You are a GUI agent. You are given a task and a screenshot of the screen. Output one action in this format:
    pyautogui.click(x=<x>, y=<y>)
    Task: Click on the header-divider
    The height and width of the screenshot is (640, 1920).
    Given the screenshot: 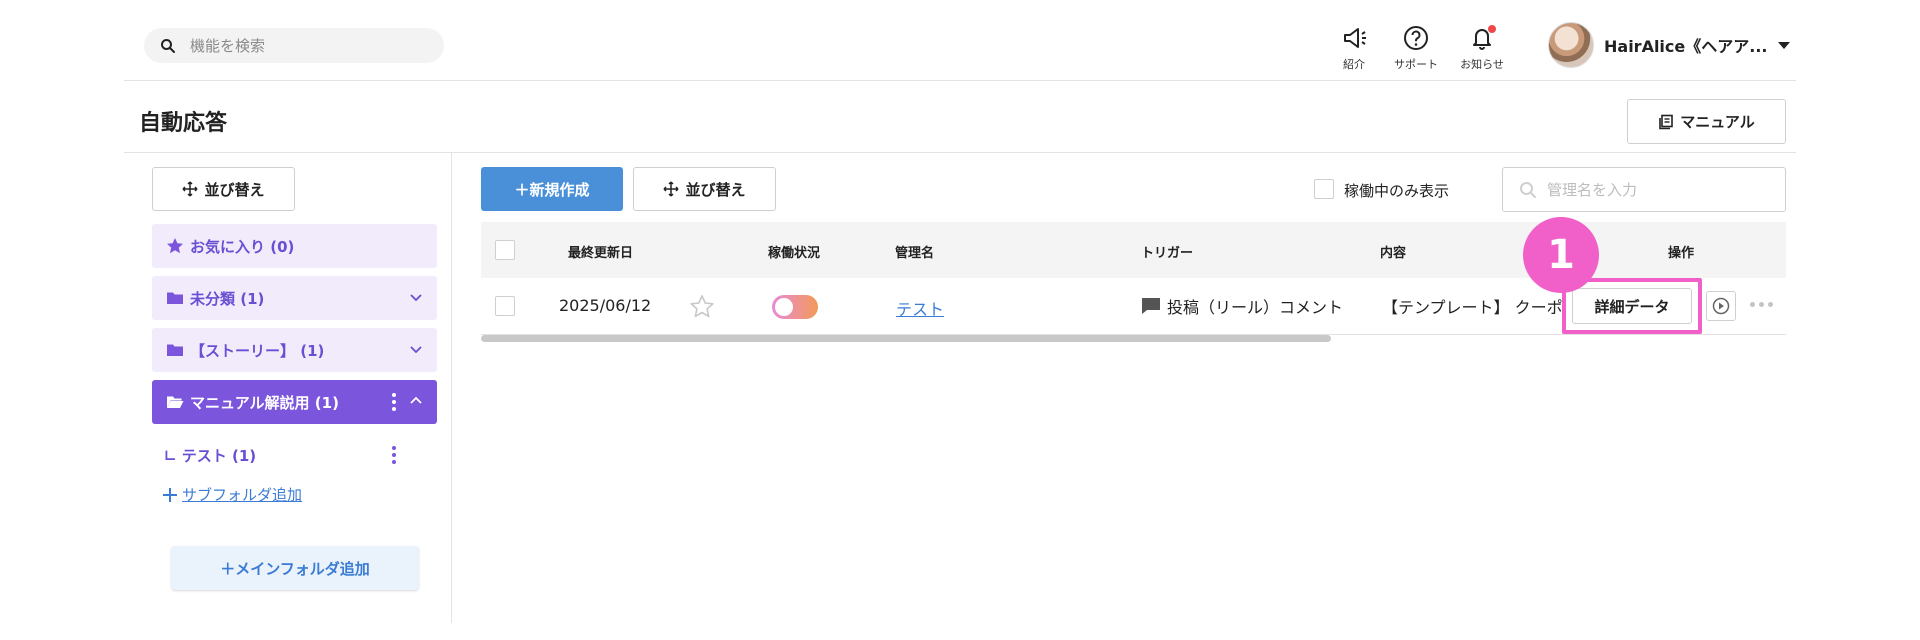 What is the action you would take?
    pyautogui.click(x=960, y=80)
    